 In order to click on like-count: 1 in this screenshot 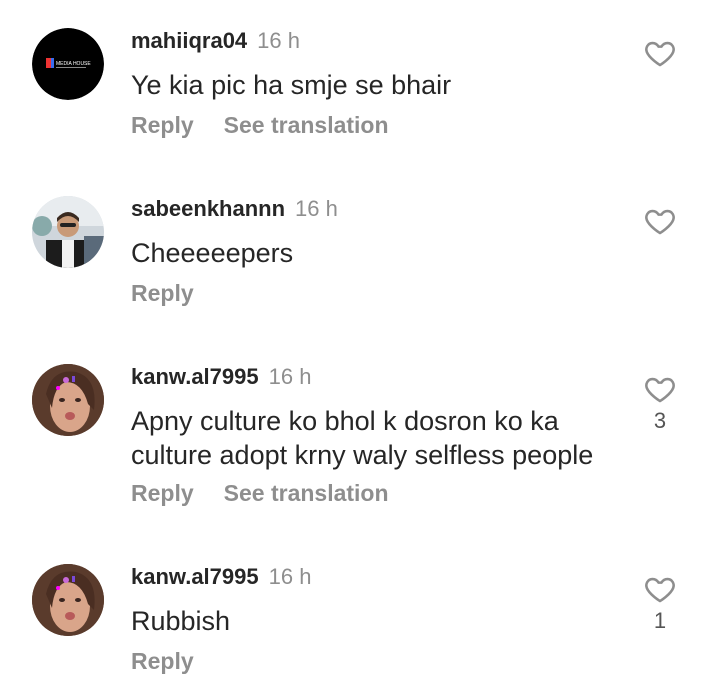, I will do `click(660, 620)`.